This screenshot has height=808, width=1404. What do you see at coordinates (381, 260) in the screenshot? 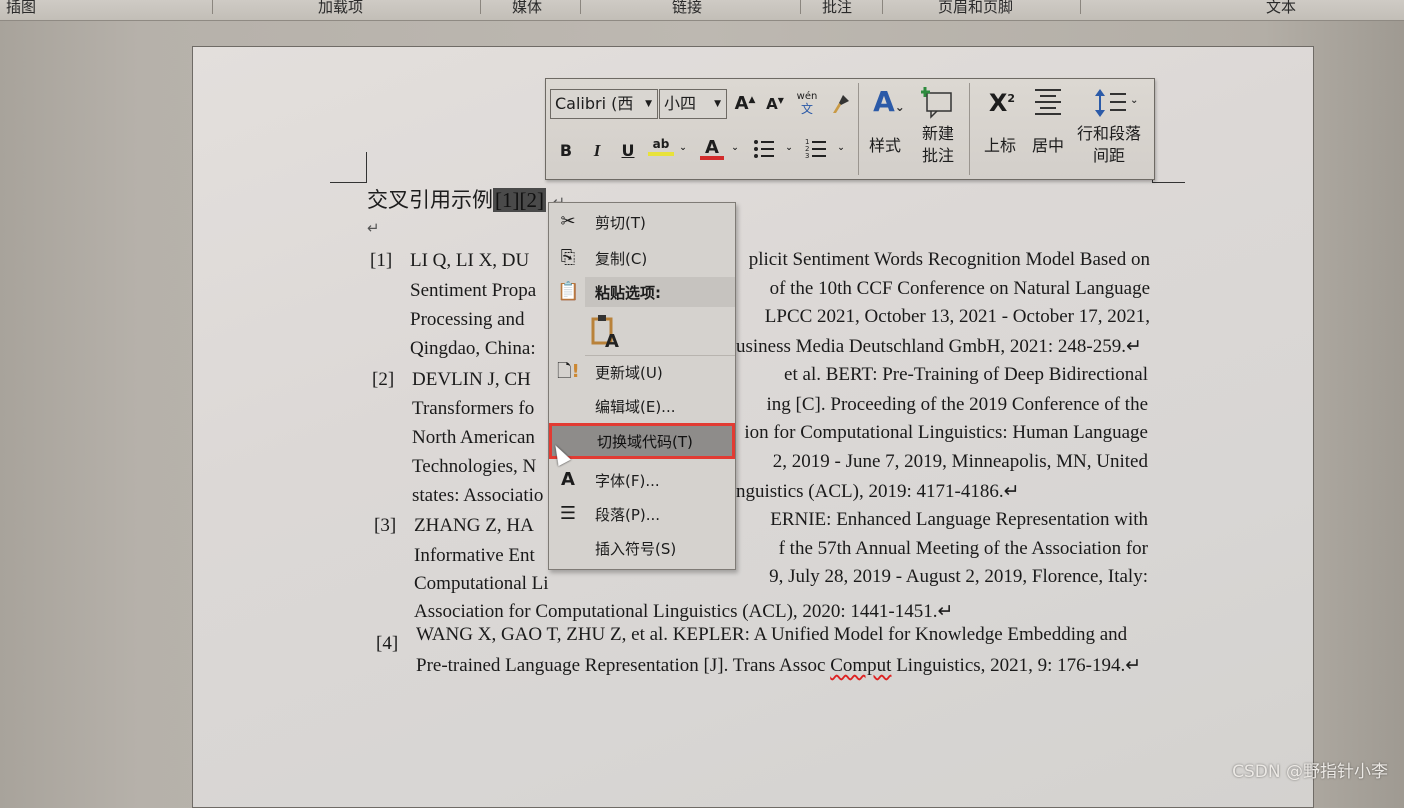
I see `reference-number: [1]` at bounding box center [381, 260].